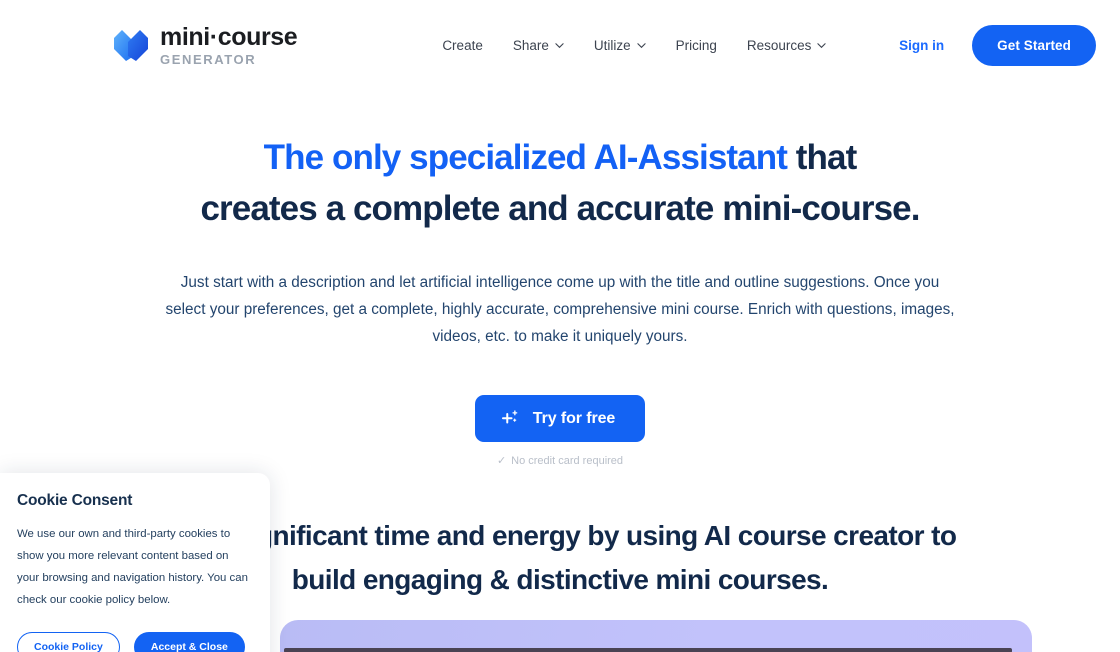  I want to click on nav-item-label: Utilize, so click(612, 45).